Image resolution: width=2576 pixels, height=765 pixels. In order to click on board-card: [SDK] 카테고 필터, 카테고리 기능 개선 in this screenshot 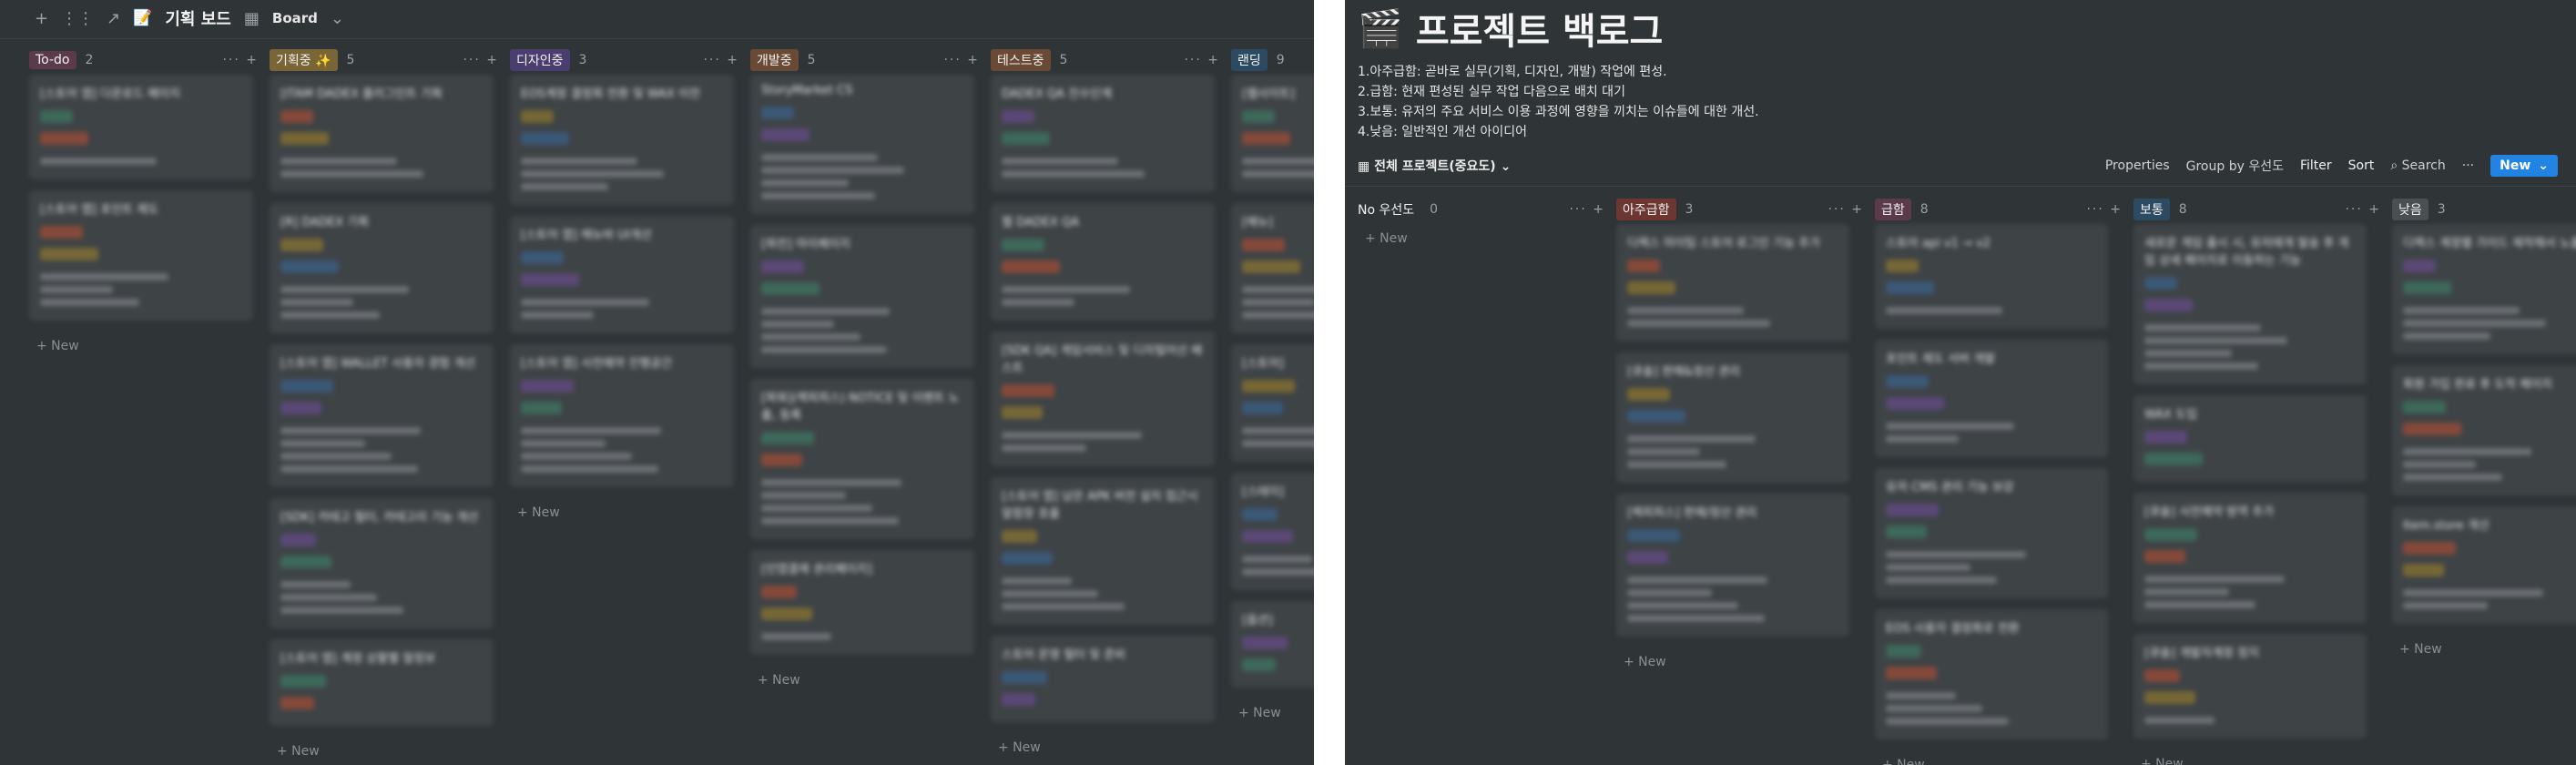, I will do `click(382, 563)`.